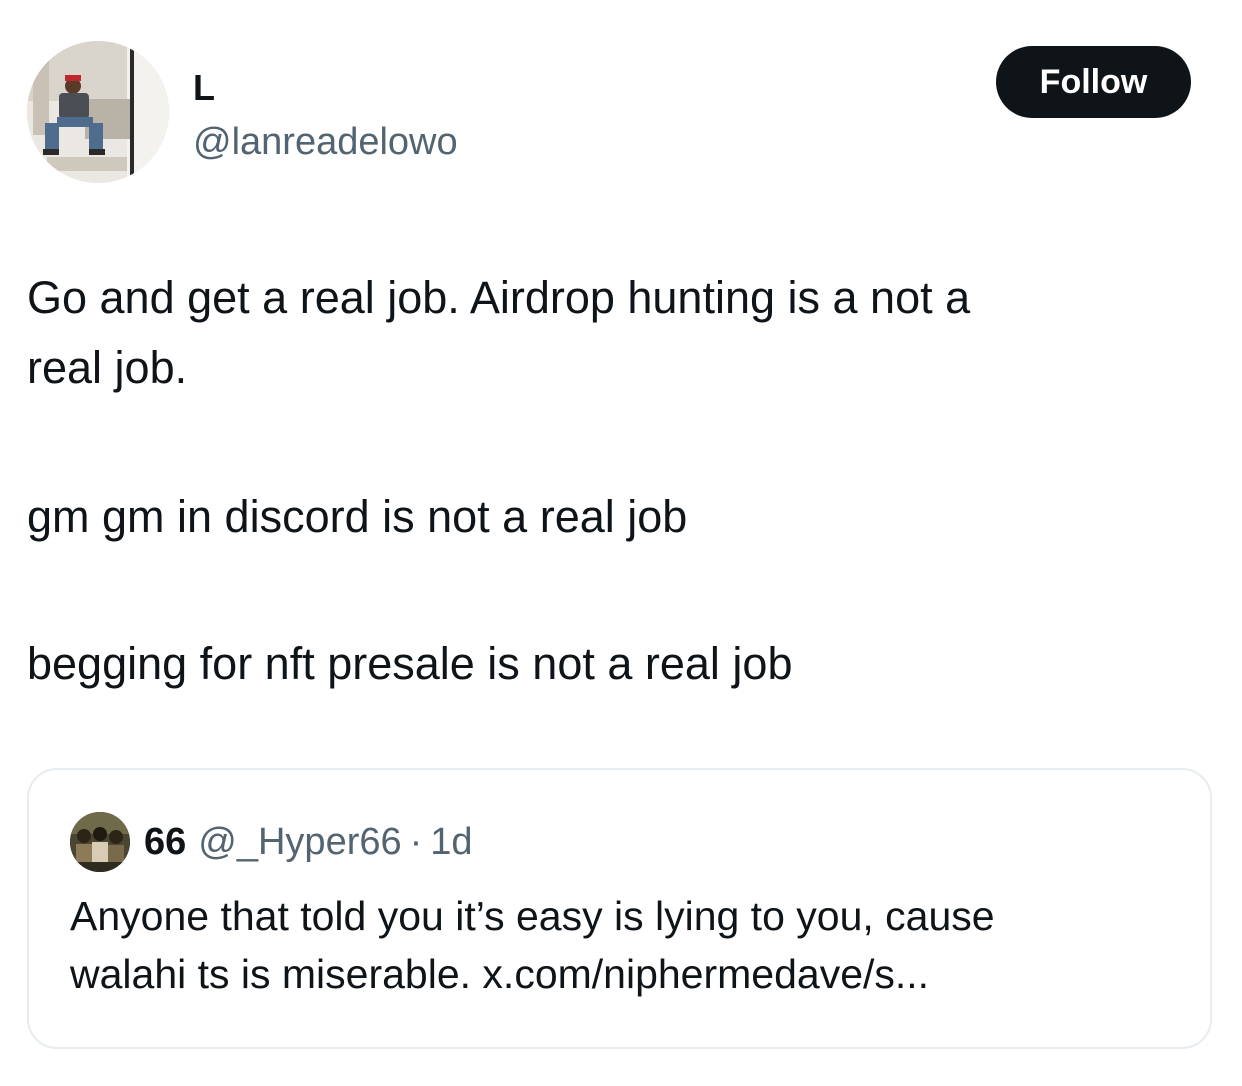 Image resolution: width=1242 pixels, height=1086 pixels. I want to click on quoted-tweet-time: 1d, so click(451, 841).